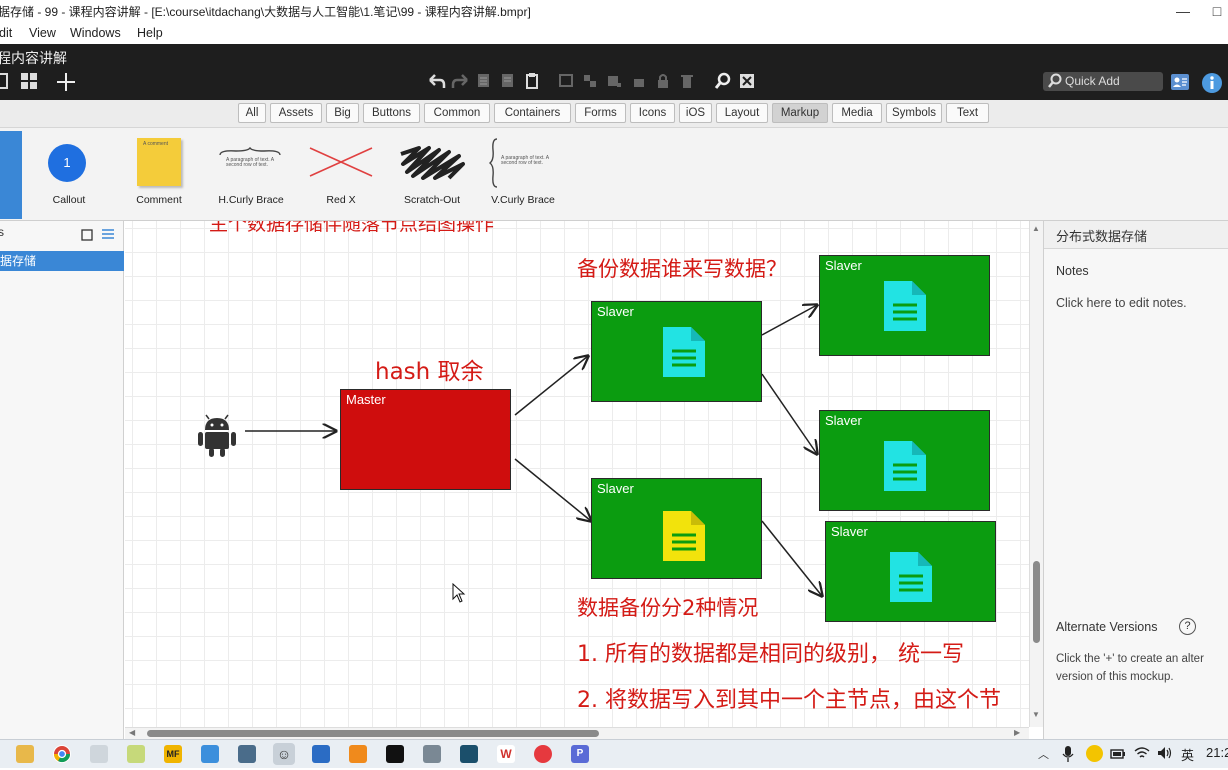  I want to click on intellij-icon, so click(395, 754).